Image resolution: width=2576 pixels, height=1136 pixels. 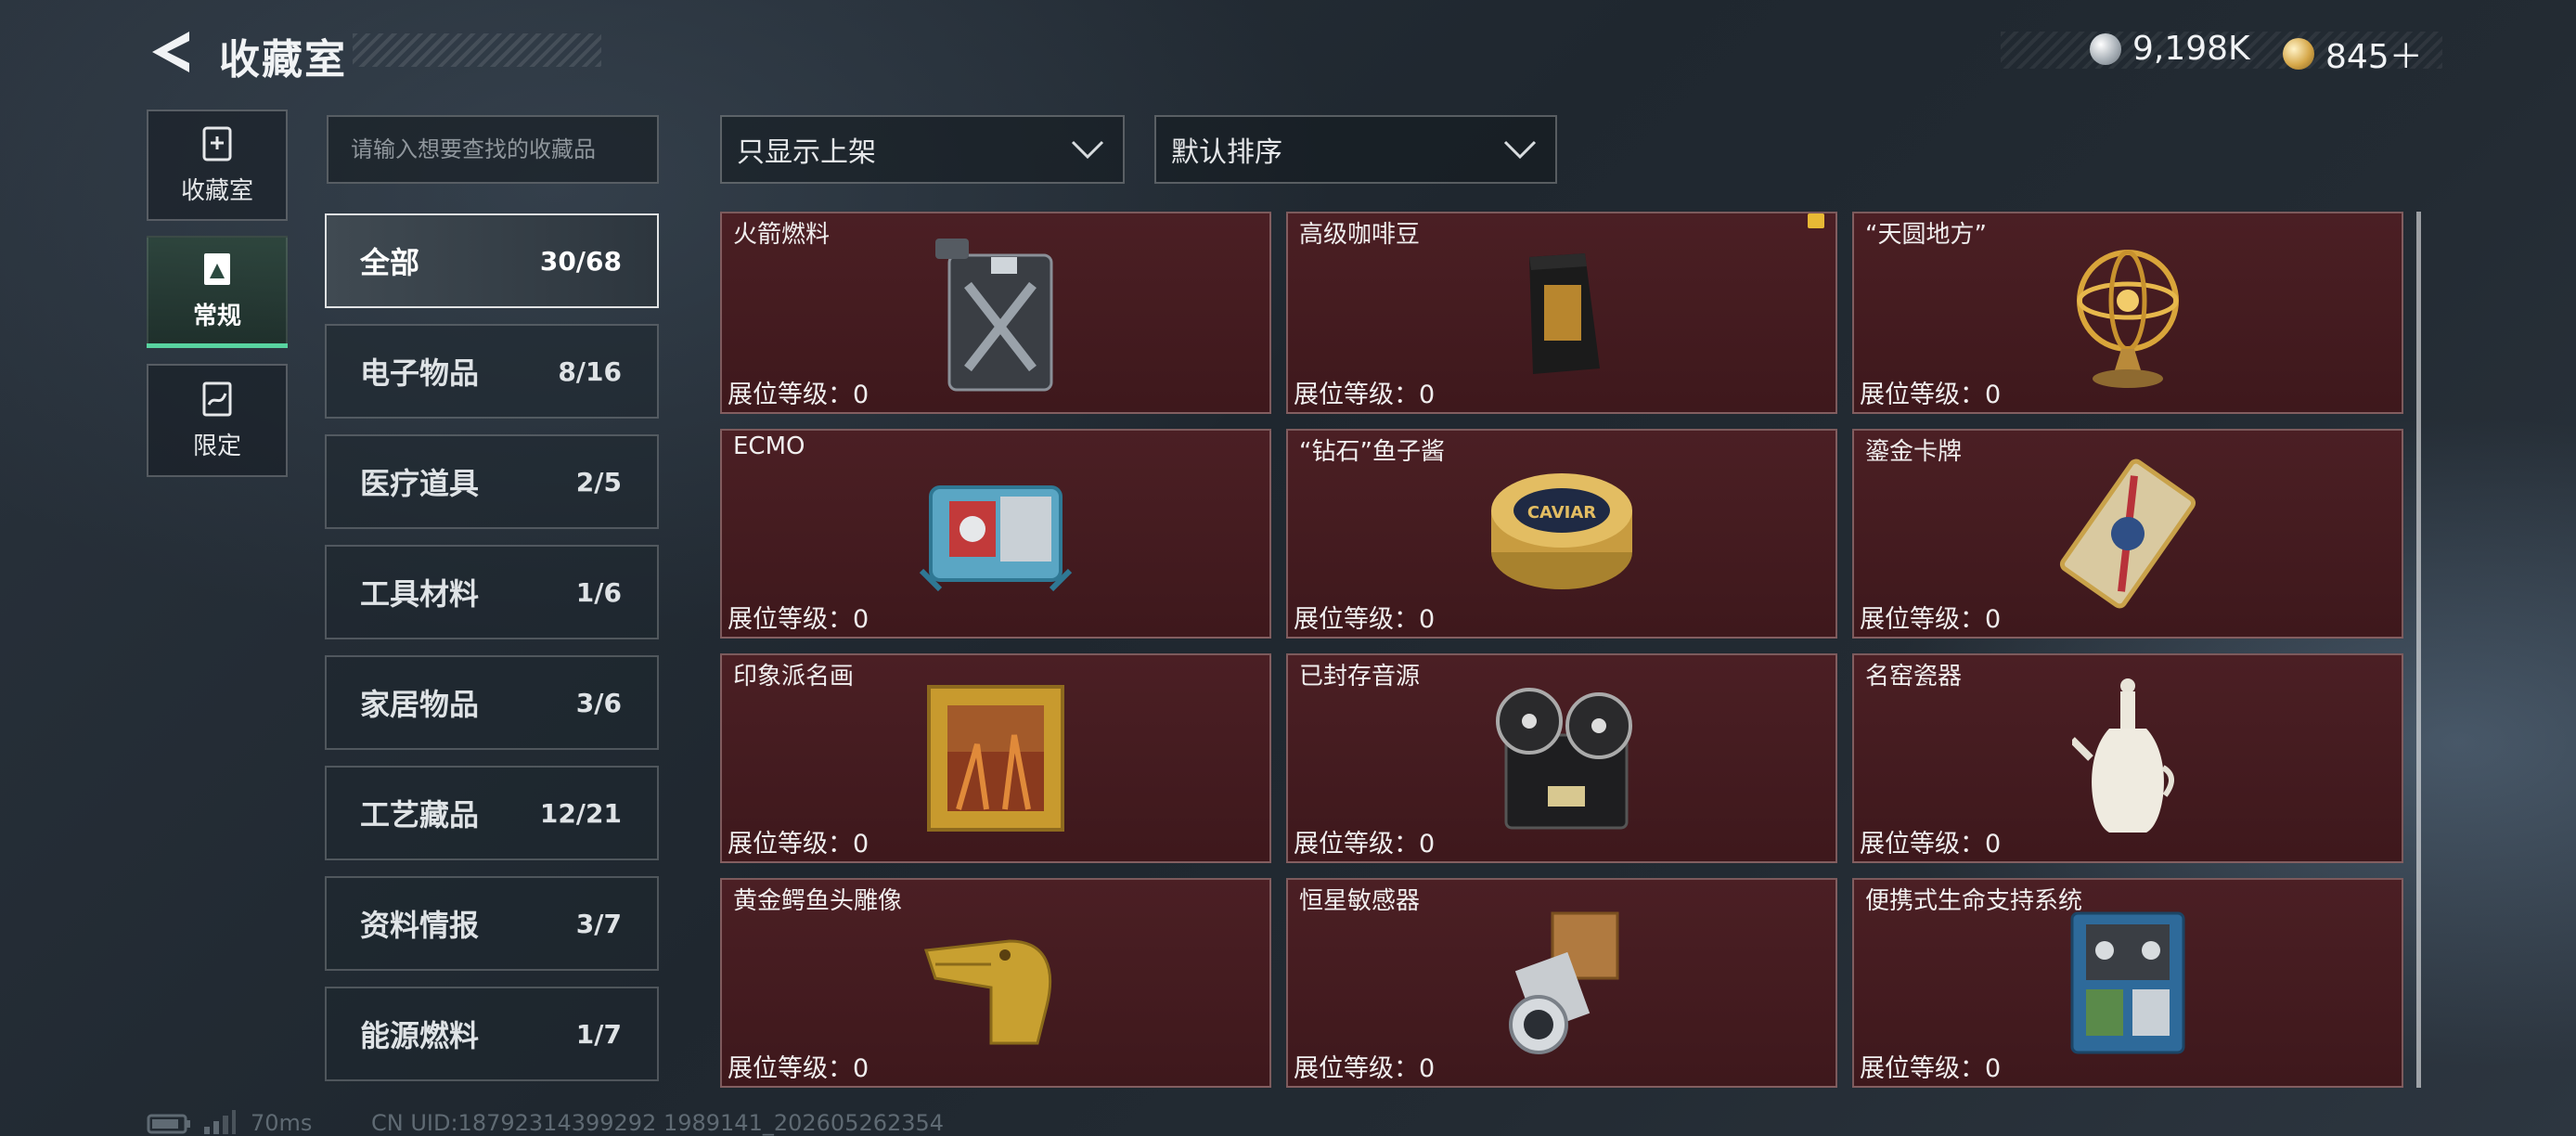 What do you see at coordinates (1974, 901) in the screenshot?
I see `item-name: 便携式生命支持系统` at bounding box center [1974, 901].